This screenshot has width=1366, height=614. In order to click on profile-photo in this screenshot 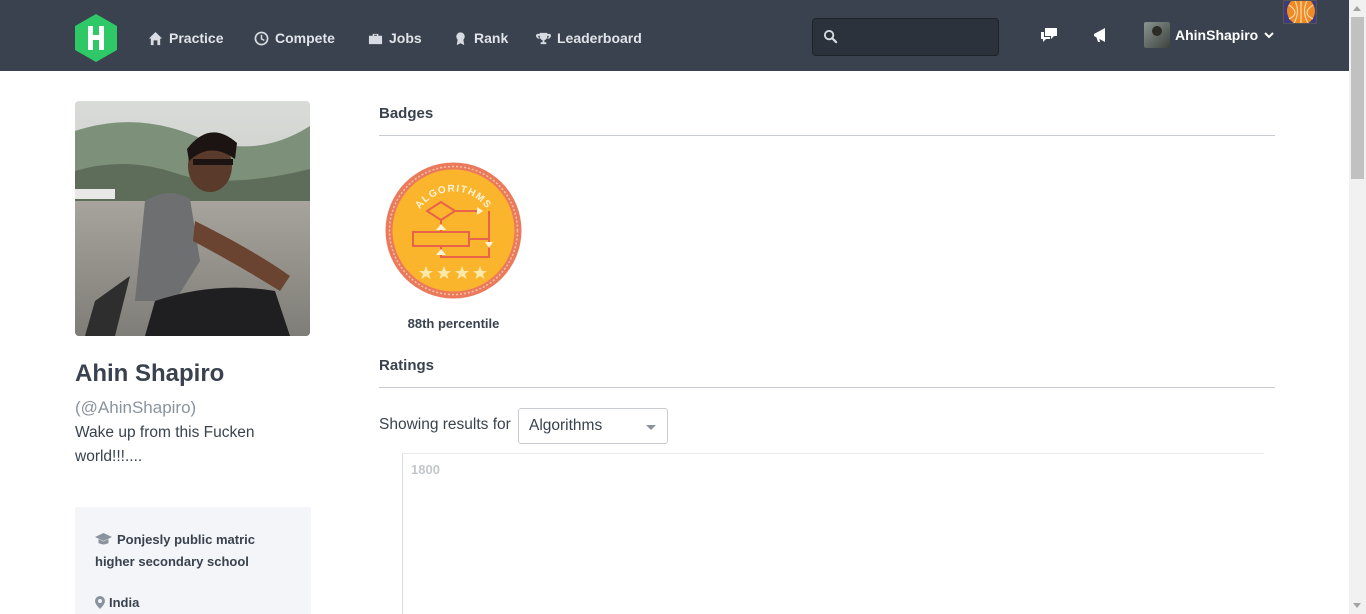, I will do `click(192, 218)`.